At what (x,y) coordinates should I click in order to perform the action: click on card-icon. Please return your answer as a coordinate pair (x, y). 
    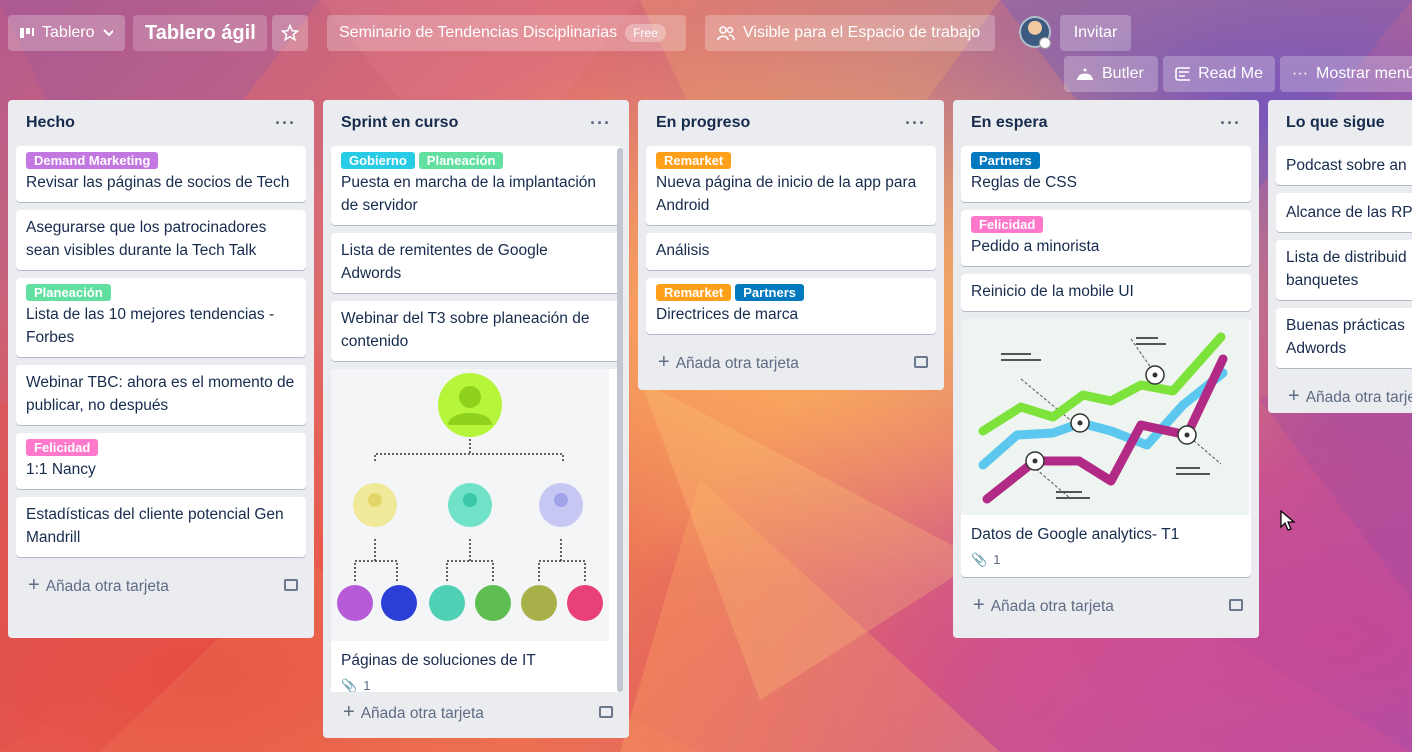
    Looking at the image, I should click on (1183, 74).